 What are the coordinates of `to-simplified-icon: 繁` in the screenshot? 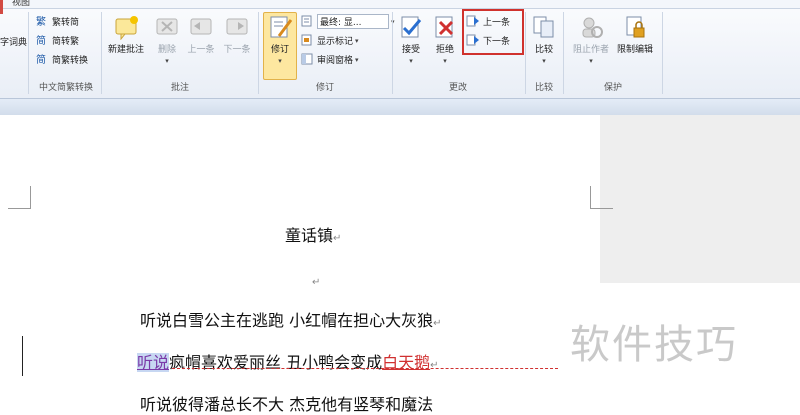 It's located at (41, 21).